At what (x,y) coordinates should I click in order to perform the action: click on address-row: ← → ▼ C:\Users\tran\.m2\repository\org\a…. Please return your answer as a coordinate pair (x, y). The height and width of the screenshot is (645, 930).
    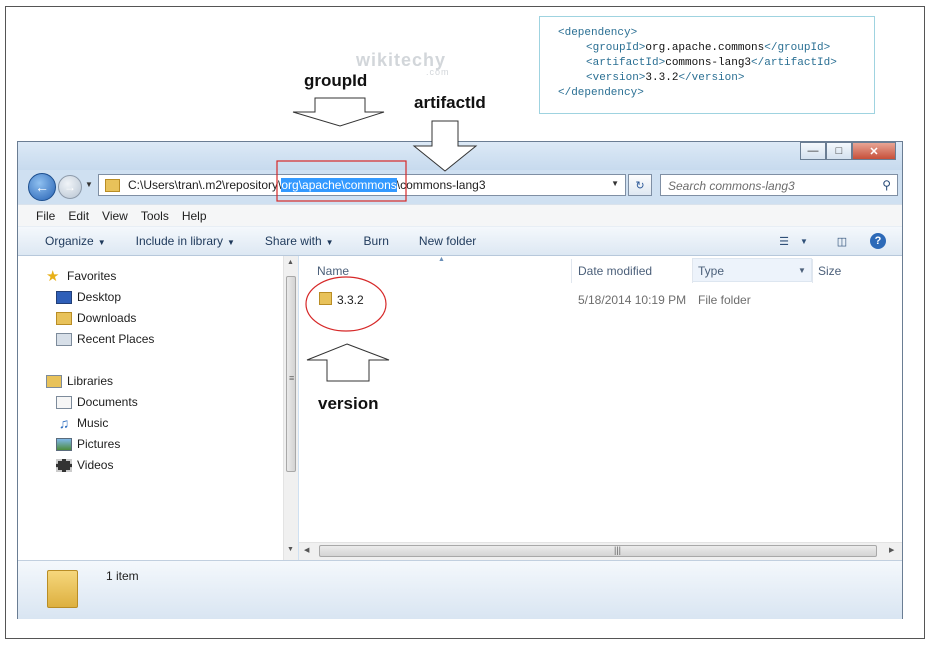
    Looking at the image, I should click on (460, 187).